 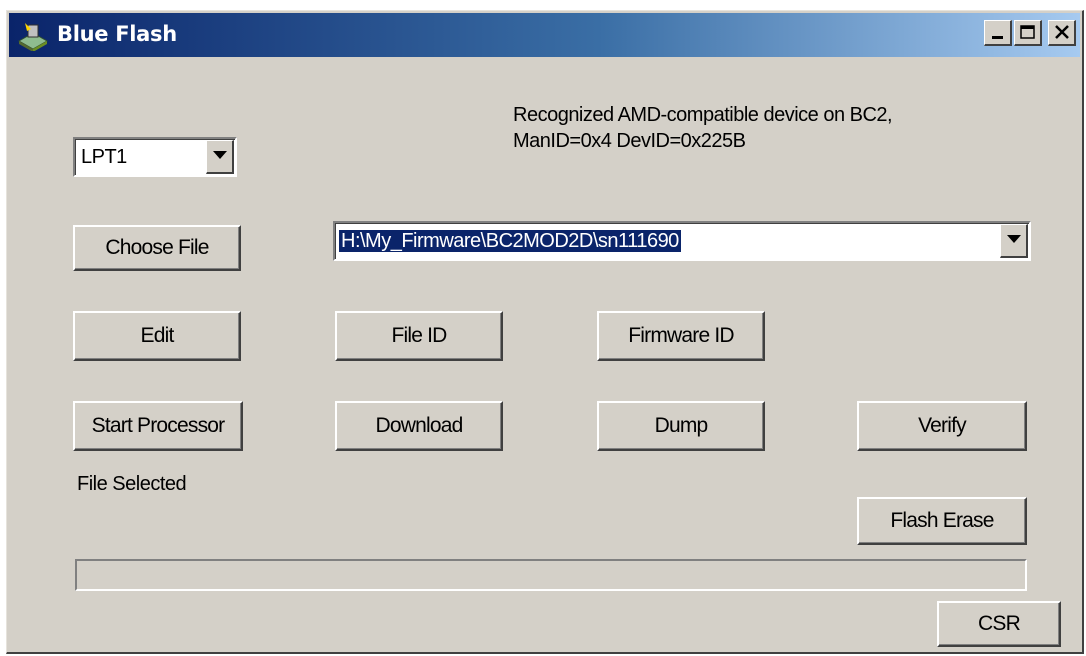 I want to click on close-button, so click(x=1062, y=33).